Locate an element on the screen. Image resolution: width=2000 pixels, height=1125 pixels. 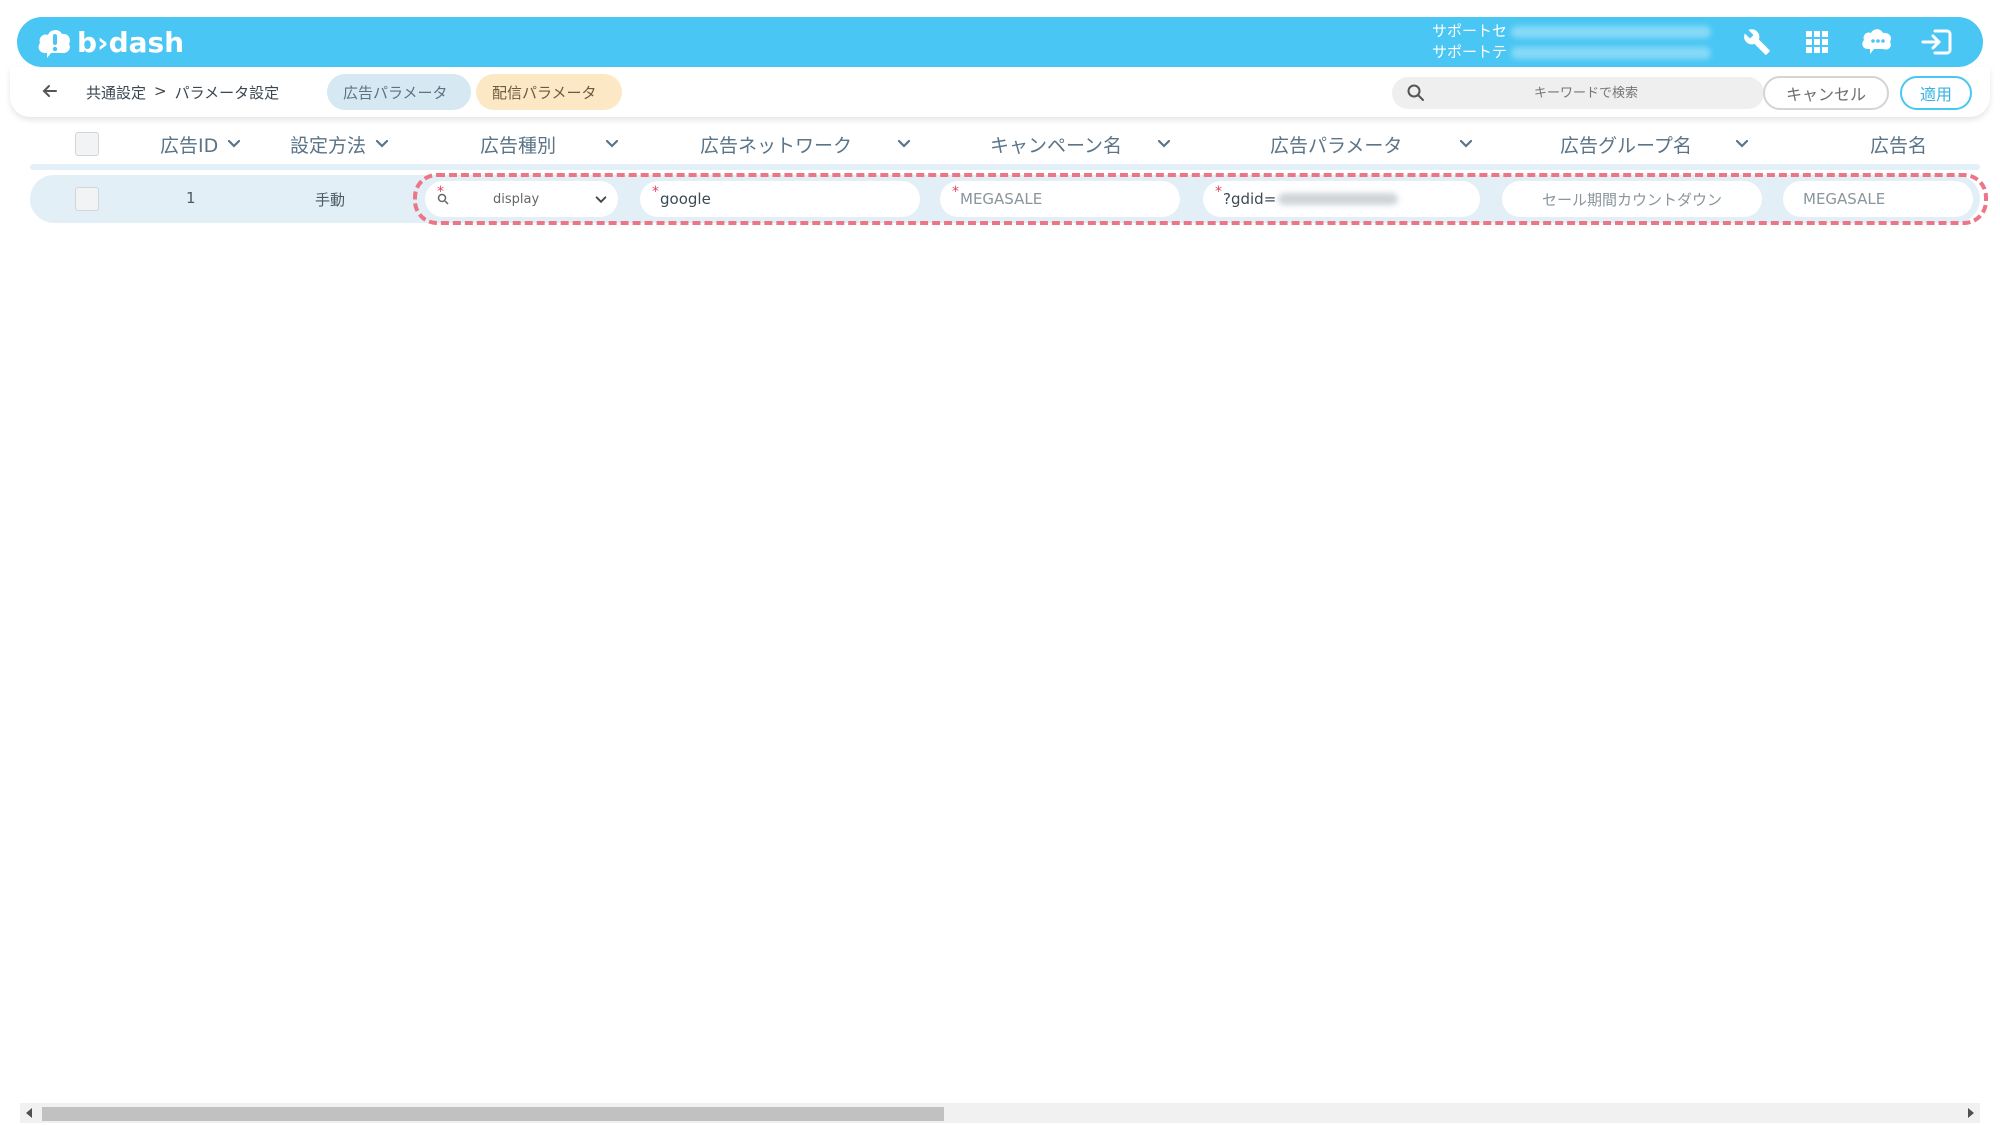
search-box is located at coordinates (1578, 93).